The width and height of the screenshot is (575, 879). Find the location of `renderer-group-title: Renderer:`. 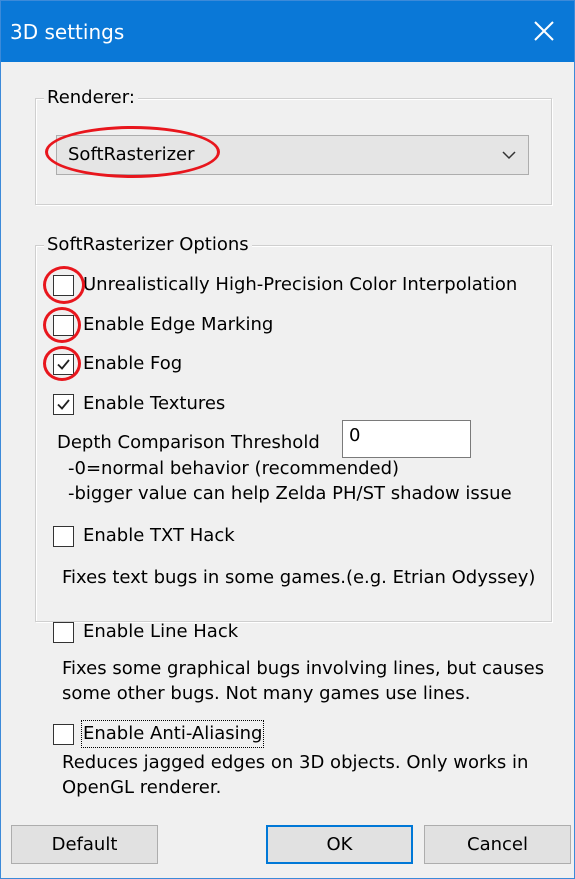

renderer-group-title: Renderer: is located at coordinates (91, 98).